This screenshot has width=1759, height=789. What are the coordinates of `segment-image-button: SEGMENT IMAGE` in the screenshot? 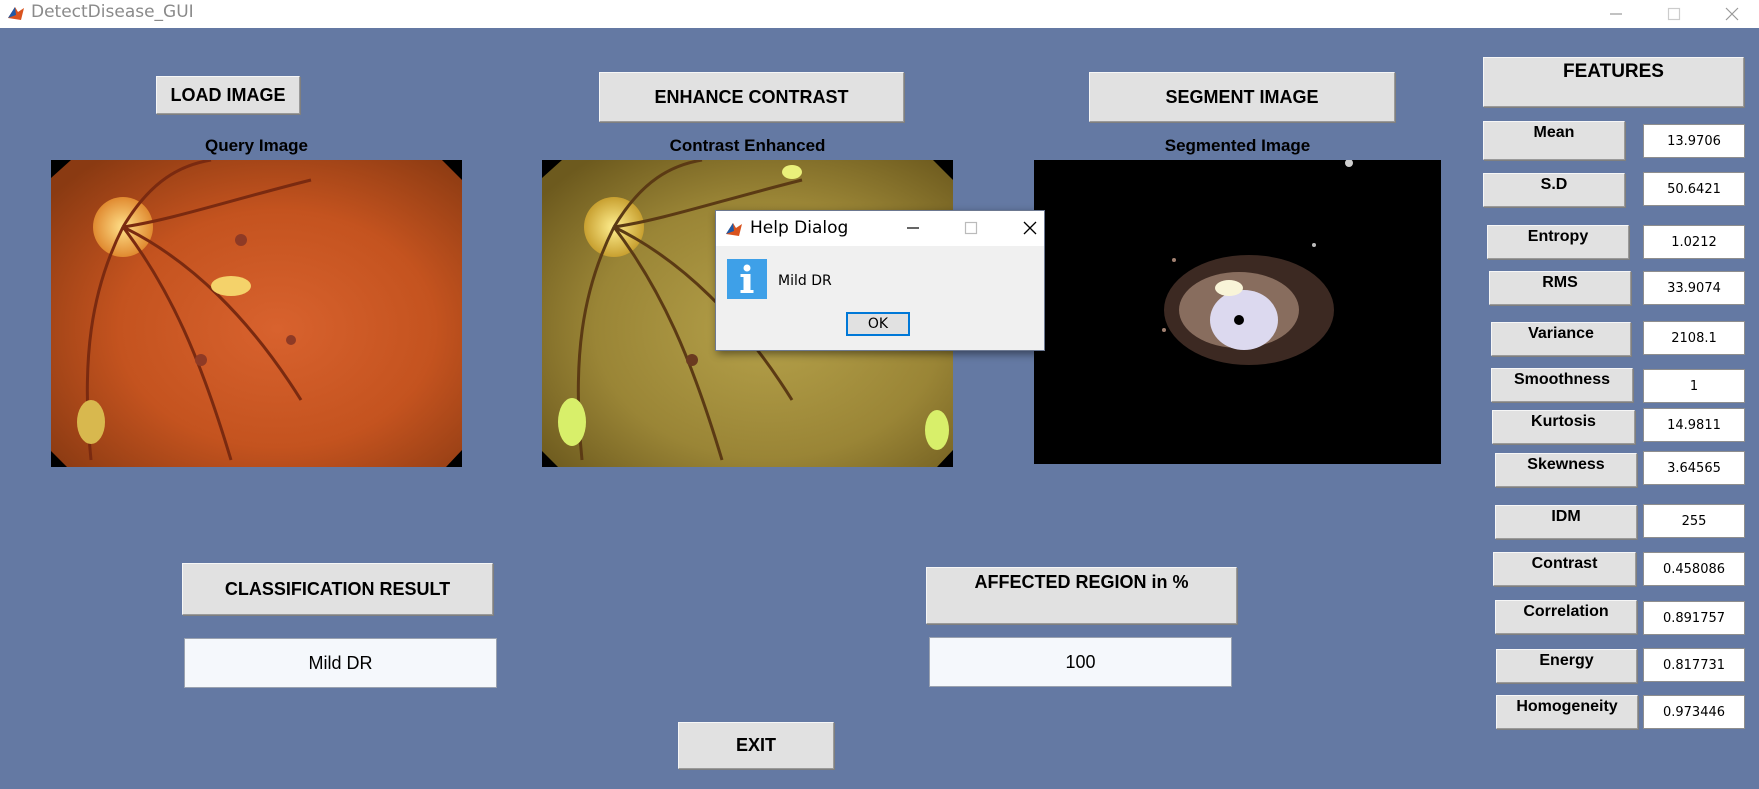 It's located at (1242, 97).